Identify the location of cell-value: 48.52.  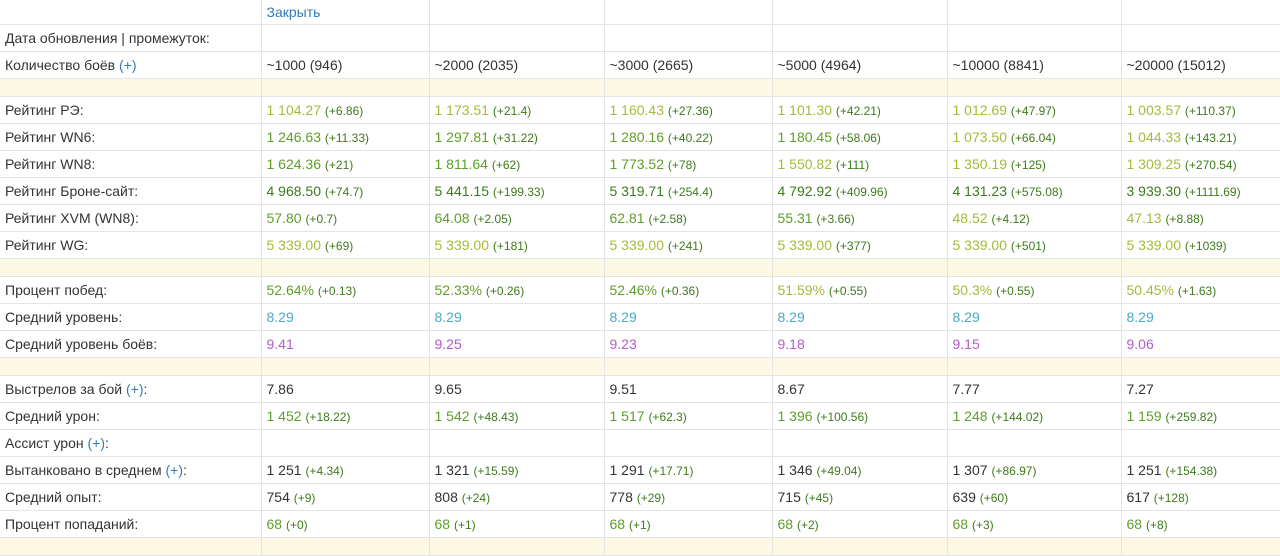
(970, 218).